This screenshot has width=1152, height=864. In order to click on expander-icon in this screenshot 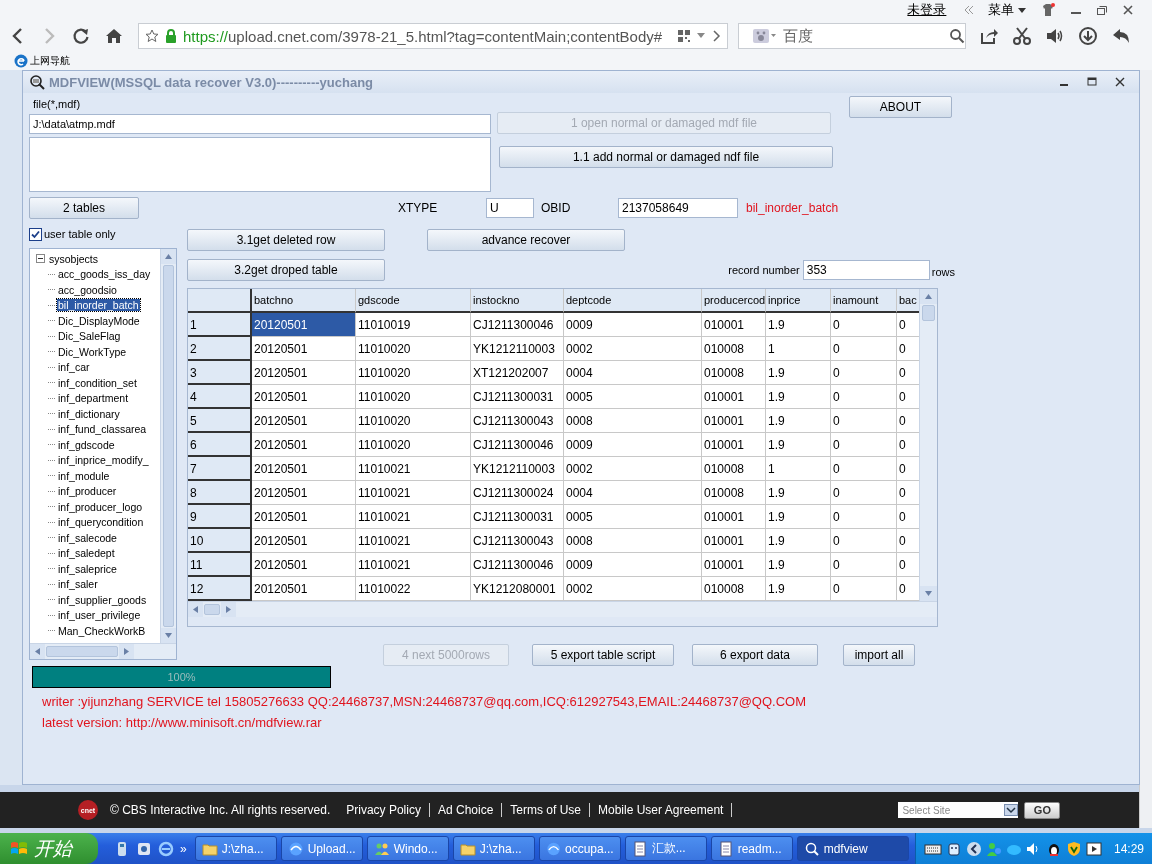, I will do `click(40, 259)`.